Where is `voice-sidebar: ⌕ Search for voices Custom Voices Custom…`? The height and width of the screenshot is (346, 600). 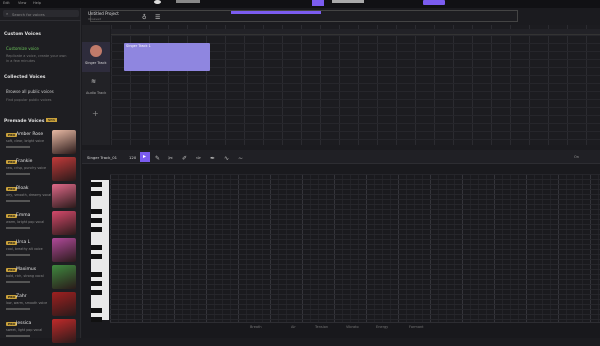 voice-sidebar: ⌕ Search for voices Custom Voices Custom… is located at coordinates (40, 175).